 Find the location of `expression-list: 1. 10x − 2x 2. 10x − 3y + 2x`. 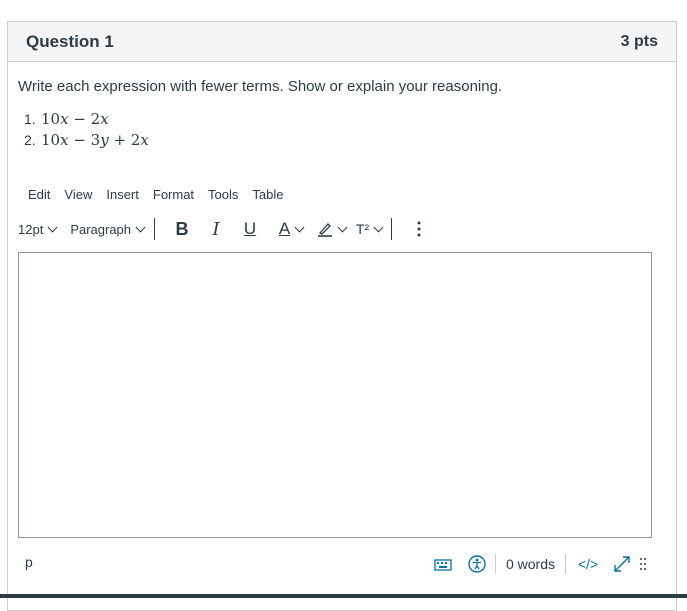

expression-list: 1. 10x − 2x 2. 10x − 3y + 2x is located at coordinates (86, 129).